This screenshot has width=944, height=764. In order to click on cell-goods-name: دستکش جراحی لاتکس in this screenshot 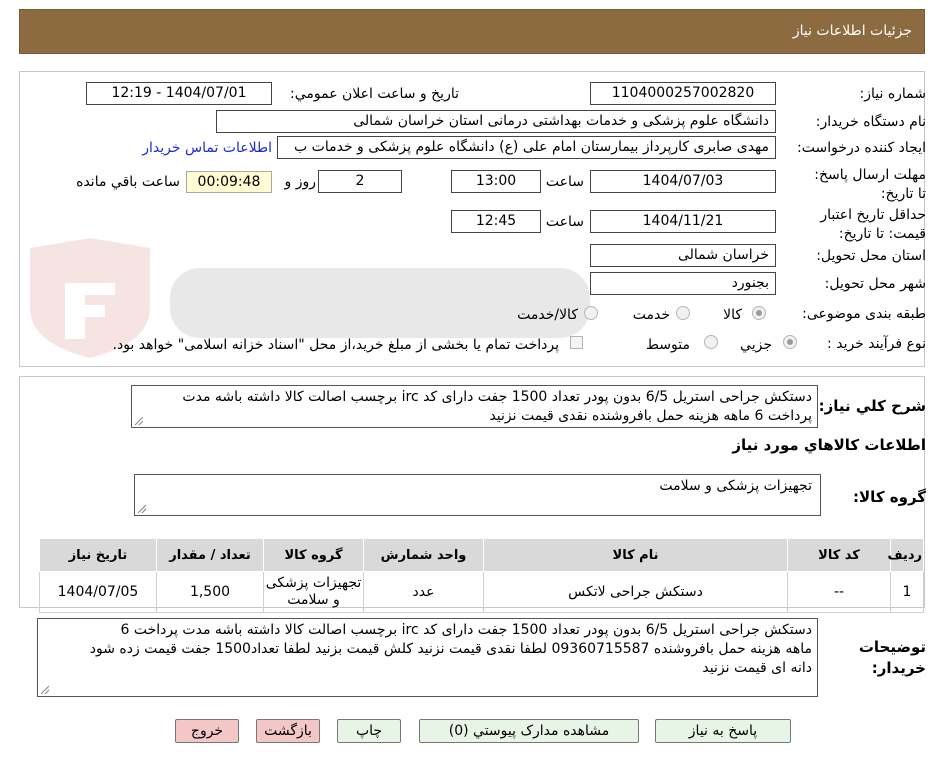, I will do `click(635, 592)`.